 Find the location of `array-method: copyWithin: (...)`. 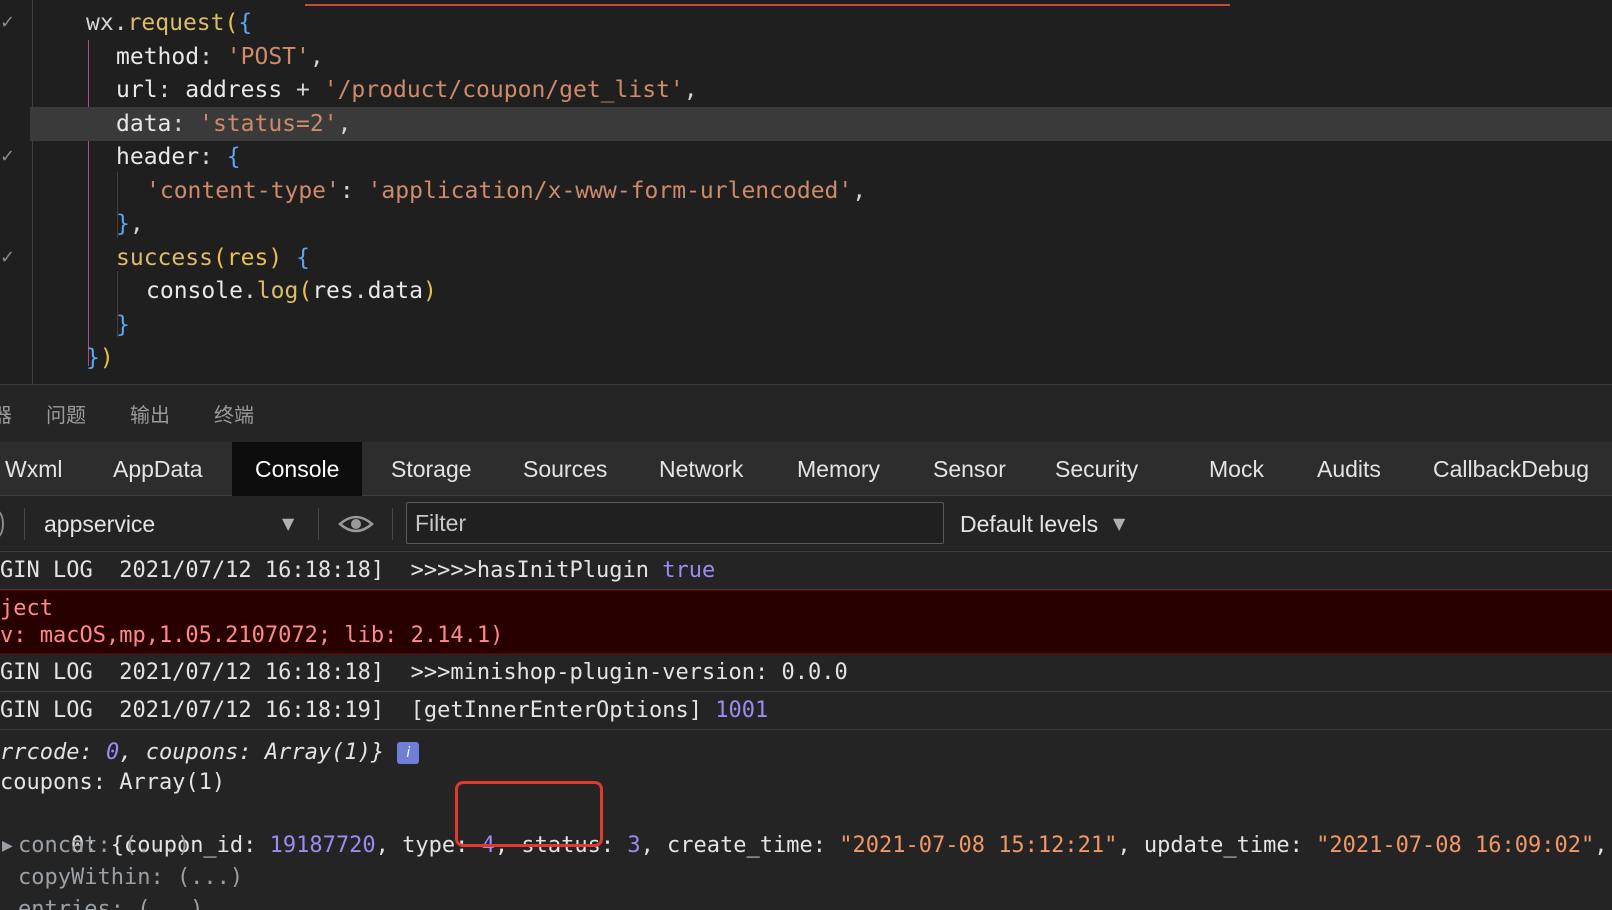

array-method: copyWithin: (...) is located at coordinates (806, 878).